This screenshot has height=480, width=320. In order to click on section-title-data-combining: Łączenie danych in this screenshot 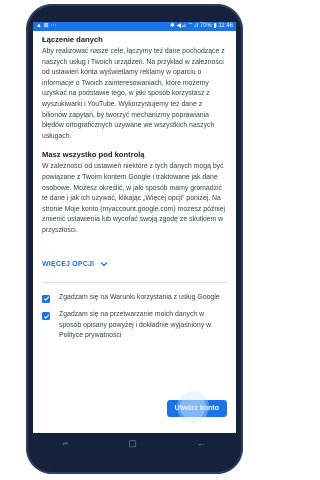, I will do `click(72, 39)`.